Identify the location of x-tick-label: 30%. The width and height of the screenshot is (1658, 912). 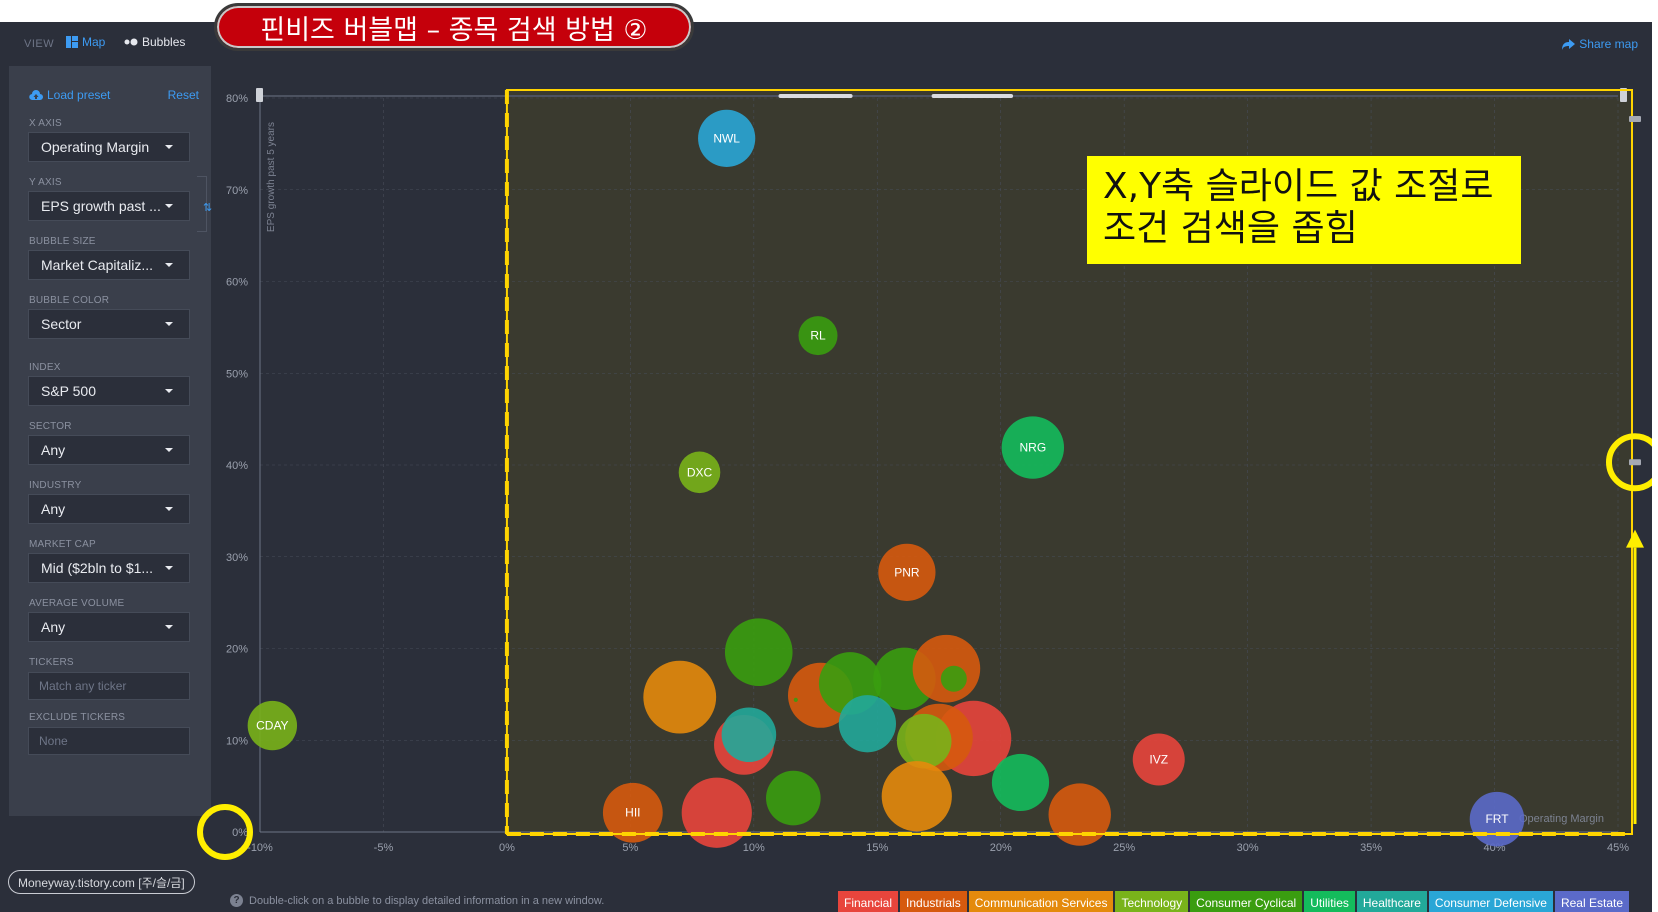
(1248, 848).